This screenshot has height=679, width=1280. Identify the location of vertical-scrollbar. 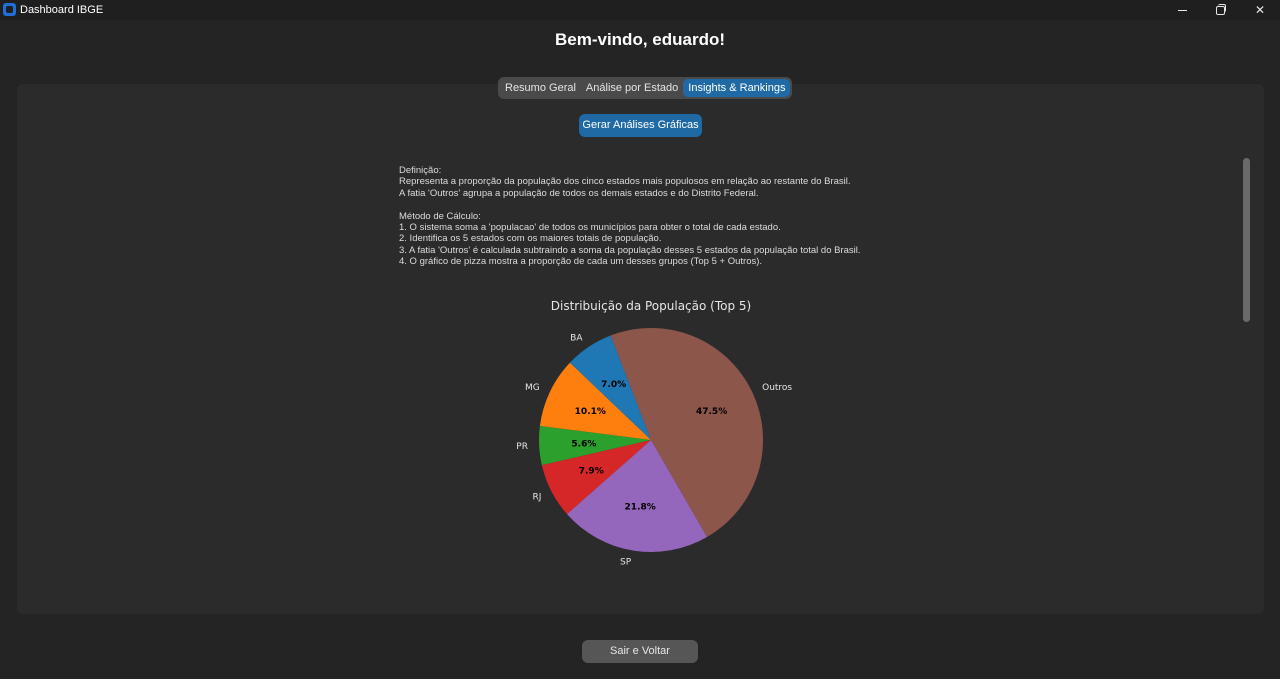
(1246, 240).